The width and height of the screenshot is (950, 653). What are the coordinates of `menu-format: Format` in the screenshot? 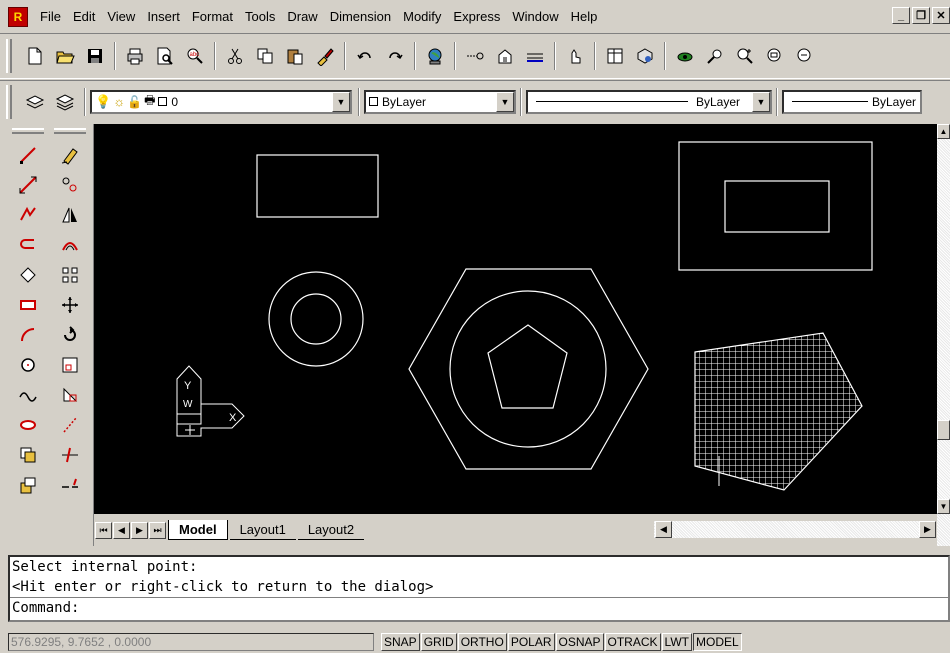 It's located at (212, 17).